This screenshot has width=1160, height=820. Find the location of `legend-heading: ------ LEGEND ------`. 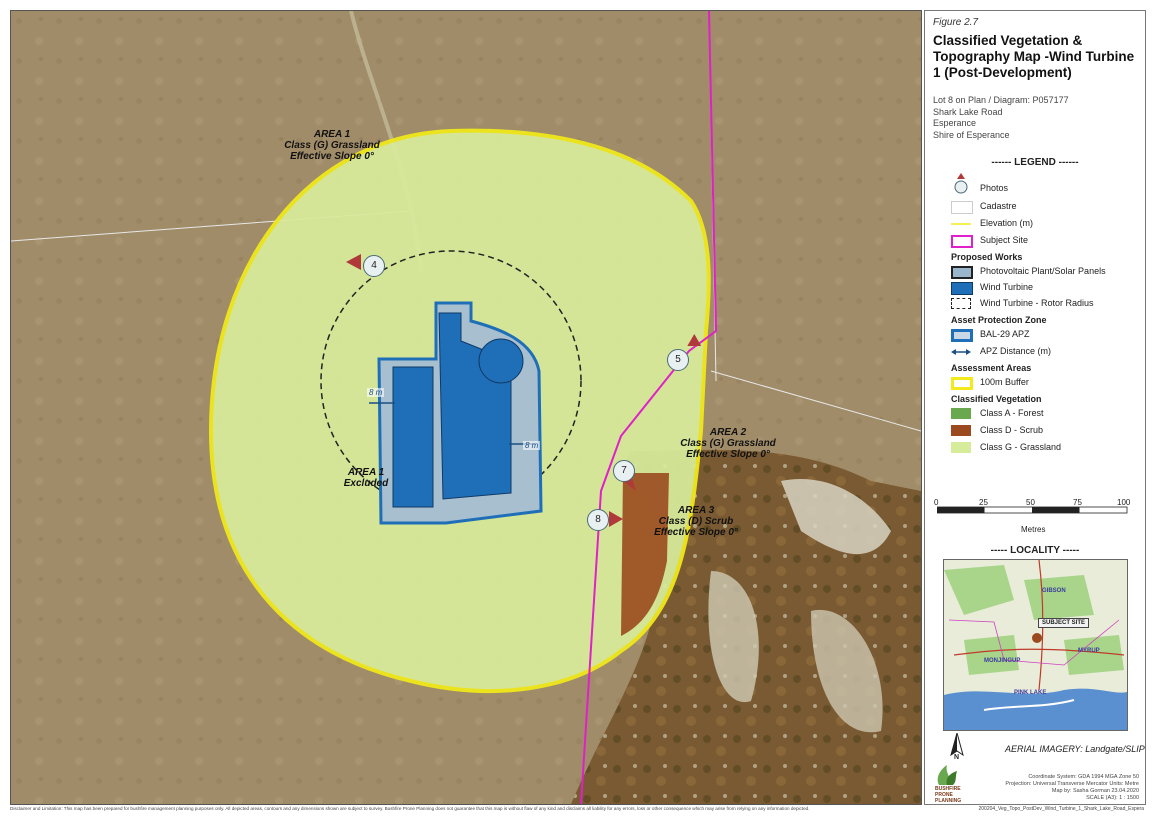

legend-heading: ------ LEGEND ------ is located at coordinates (1035, 162).